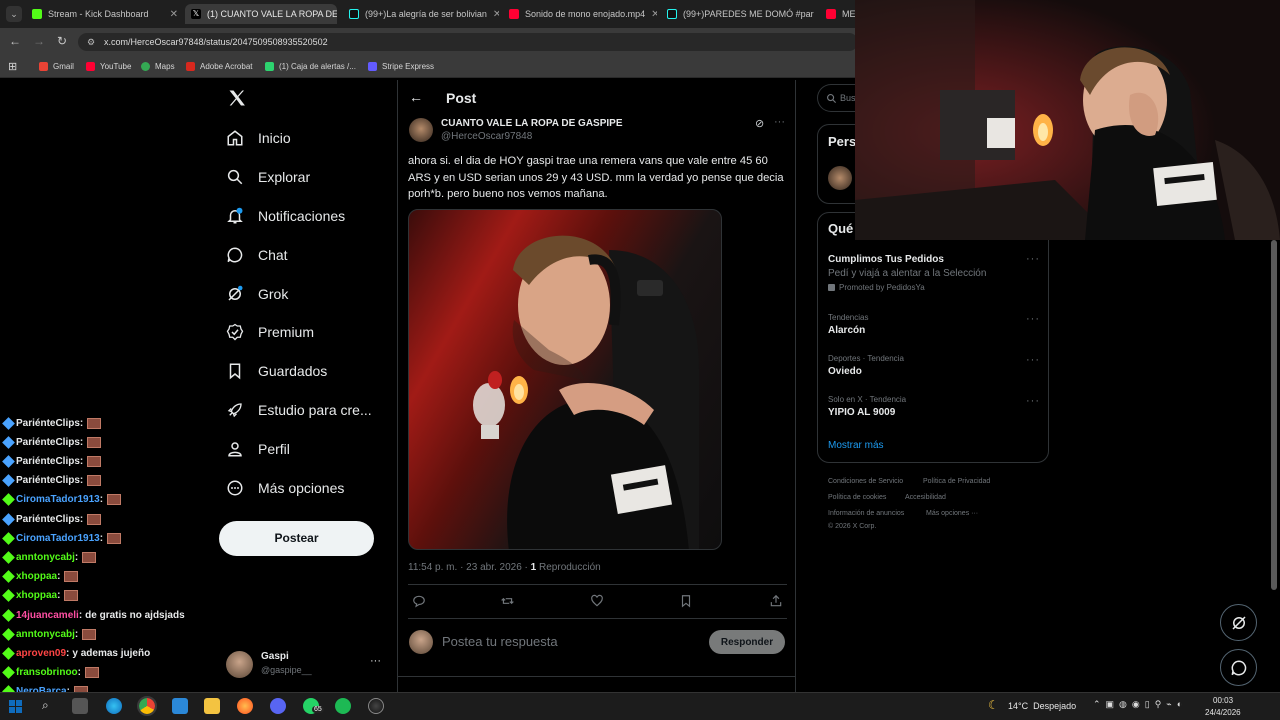 The height and width of the screenshot is (720, 1280). Describe the element at coordinates (739, 14) in the screenshot. I see `tab-tiktok-2: (99+)PAREDES ME DOMÓ #par✕` at that location.